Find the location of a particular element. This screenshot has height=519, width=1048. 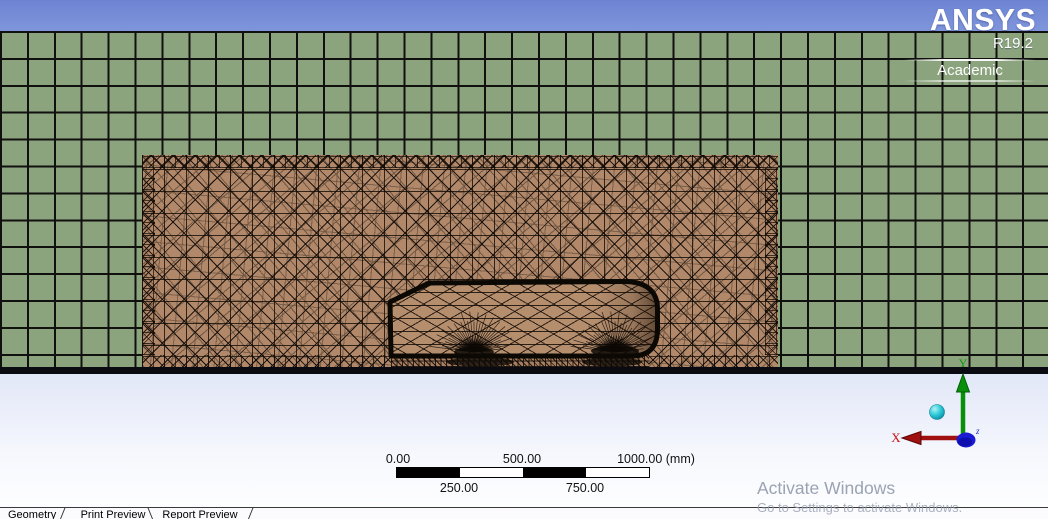

ruler-label-750: 750.00 is located at coordinates (585, 488).